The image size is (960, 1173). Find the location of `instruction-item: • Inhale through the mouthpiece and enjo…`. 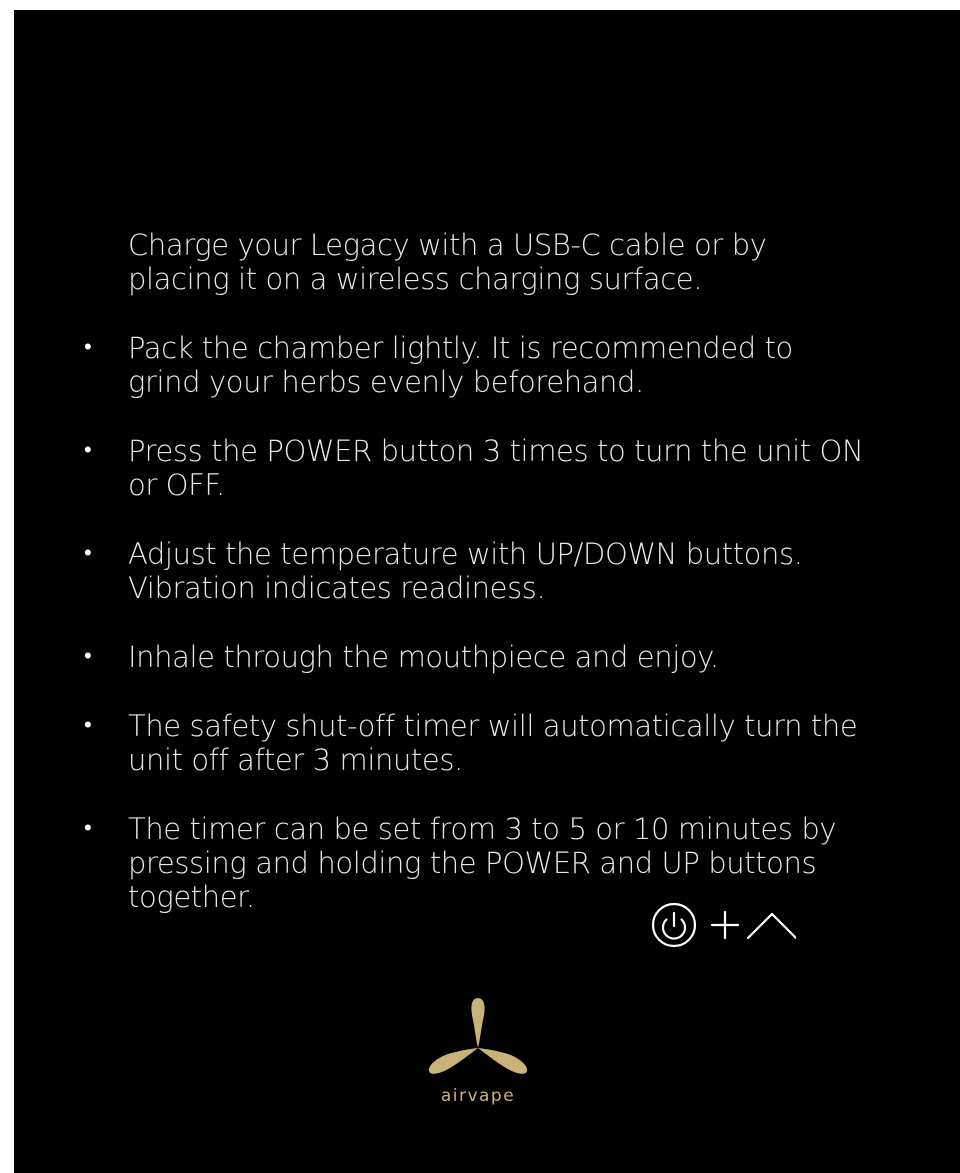

instruction-item: • Inhale through the mouthpiece and enjo… is located at coordinates (476, 657).